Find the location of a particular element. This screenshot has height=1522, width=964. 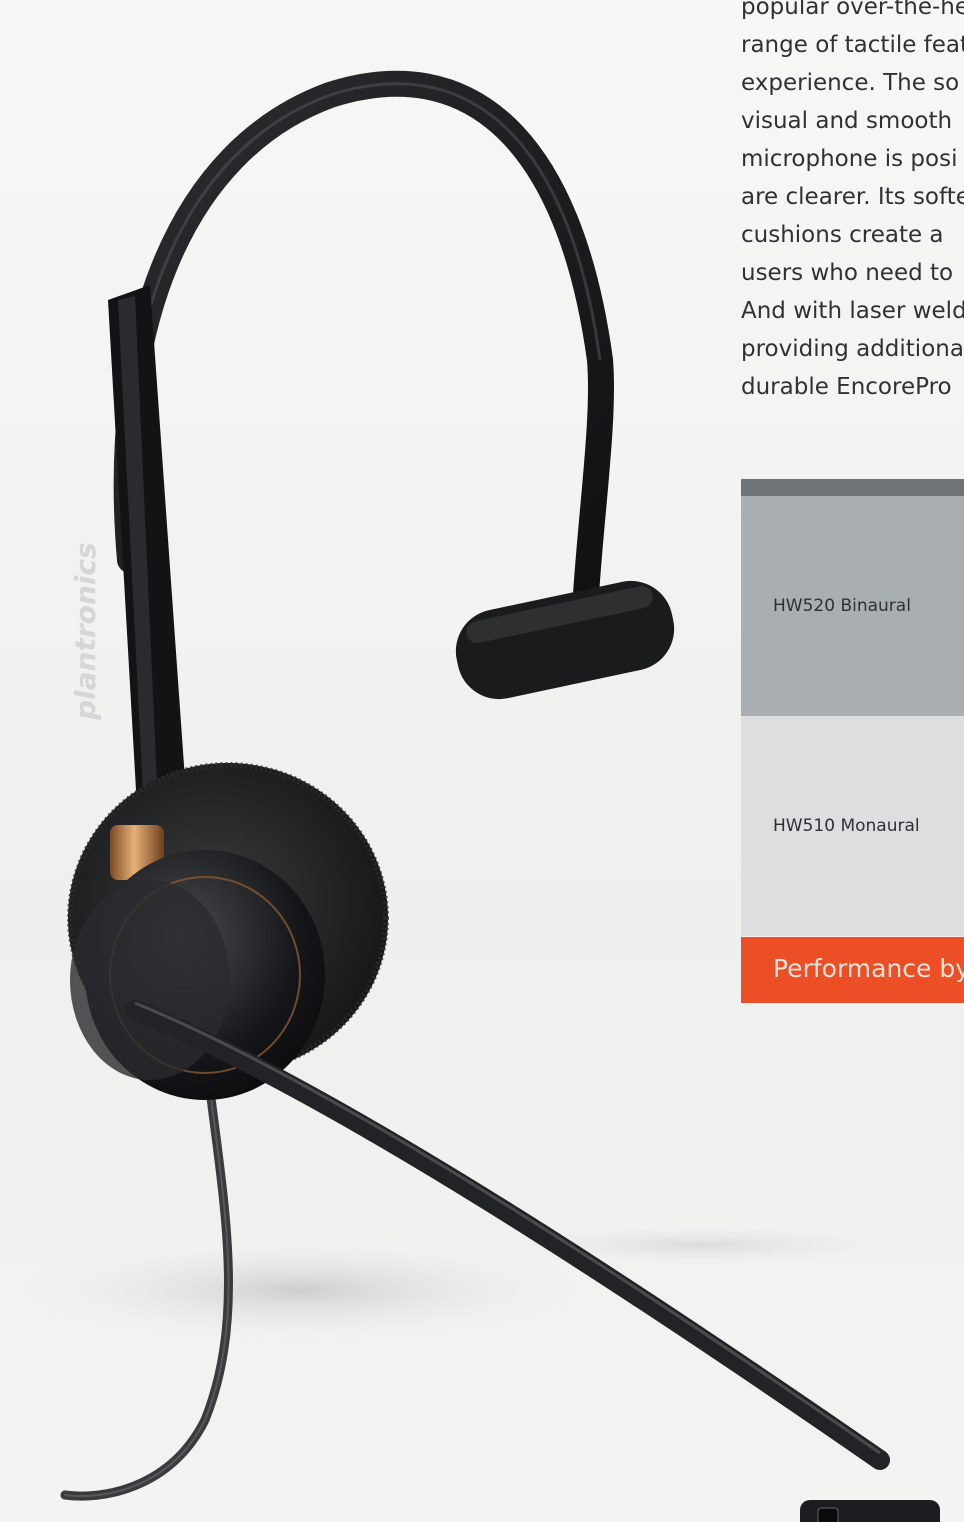

description-line: cushions create a is located at coordinates (842, 235).